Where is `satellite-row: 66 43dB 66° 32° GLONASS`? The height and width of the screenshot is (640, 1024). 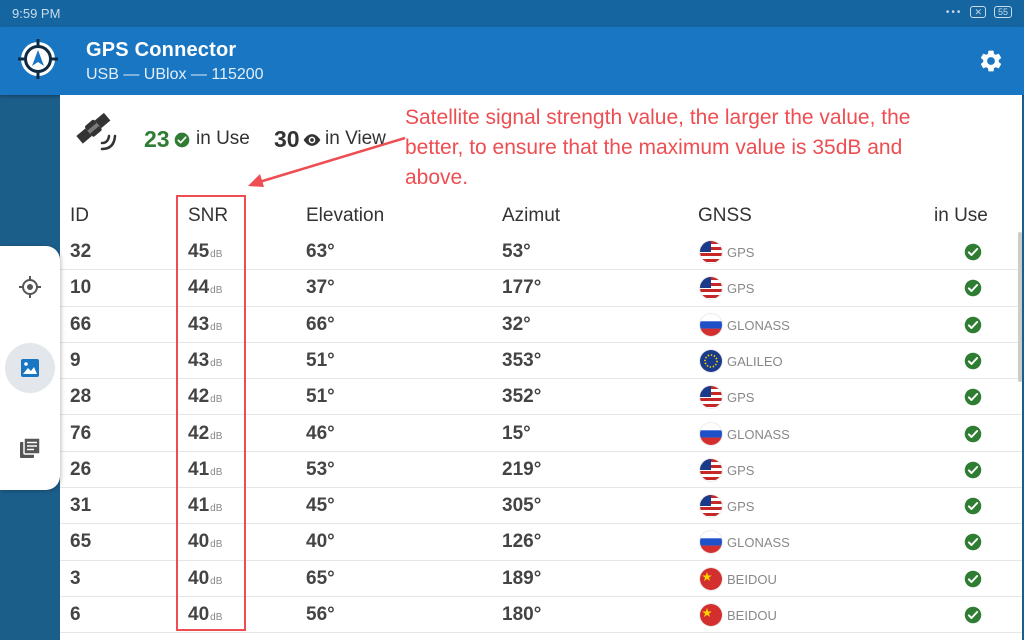 satellite-row: 66 43dB 66° 32° GLONASS is located at coordinates (541, 325).